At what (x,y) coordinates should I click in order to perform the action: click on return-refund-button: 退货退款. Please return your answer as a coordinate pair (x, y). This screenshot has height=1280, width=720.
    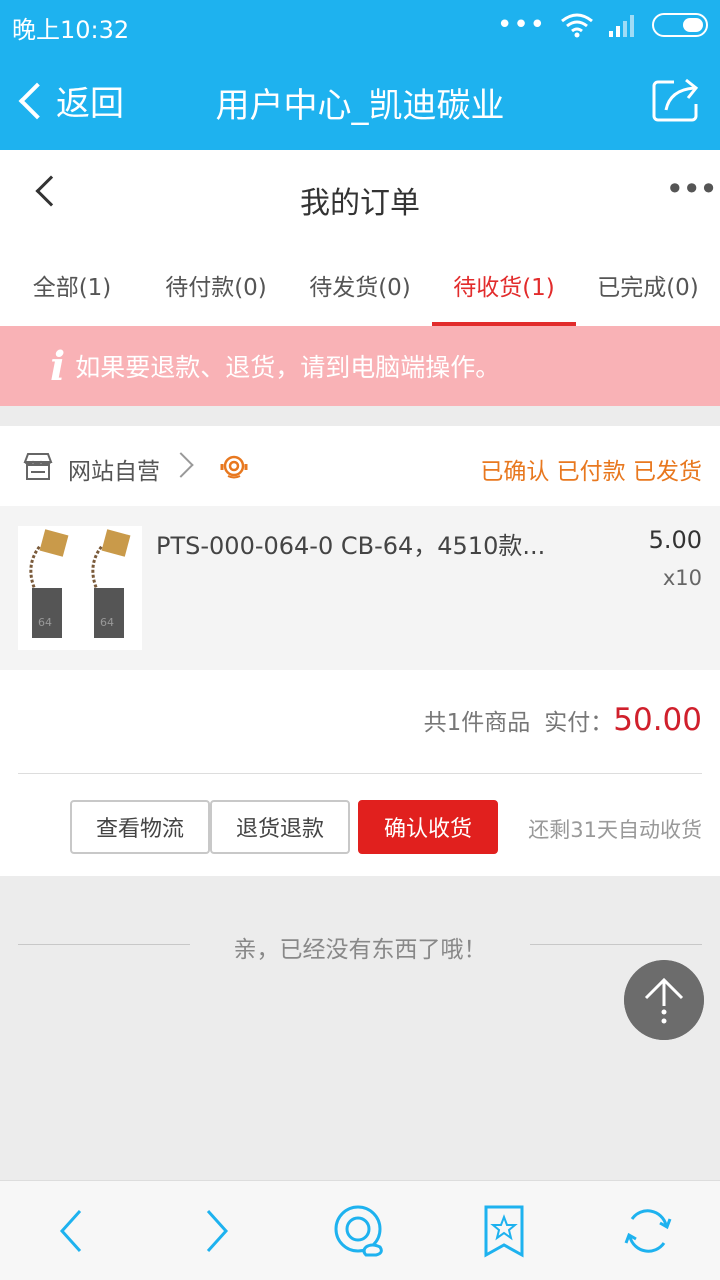
    Looking at the image, I should click on (280, 827).